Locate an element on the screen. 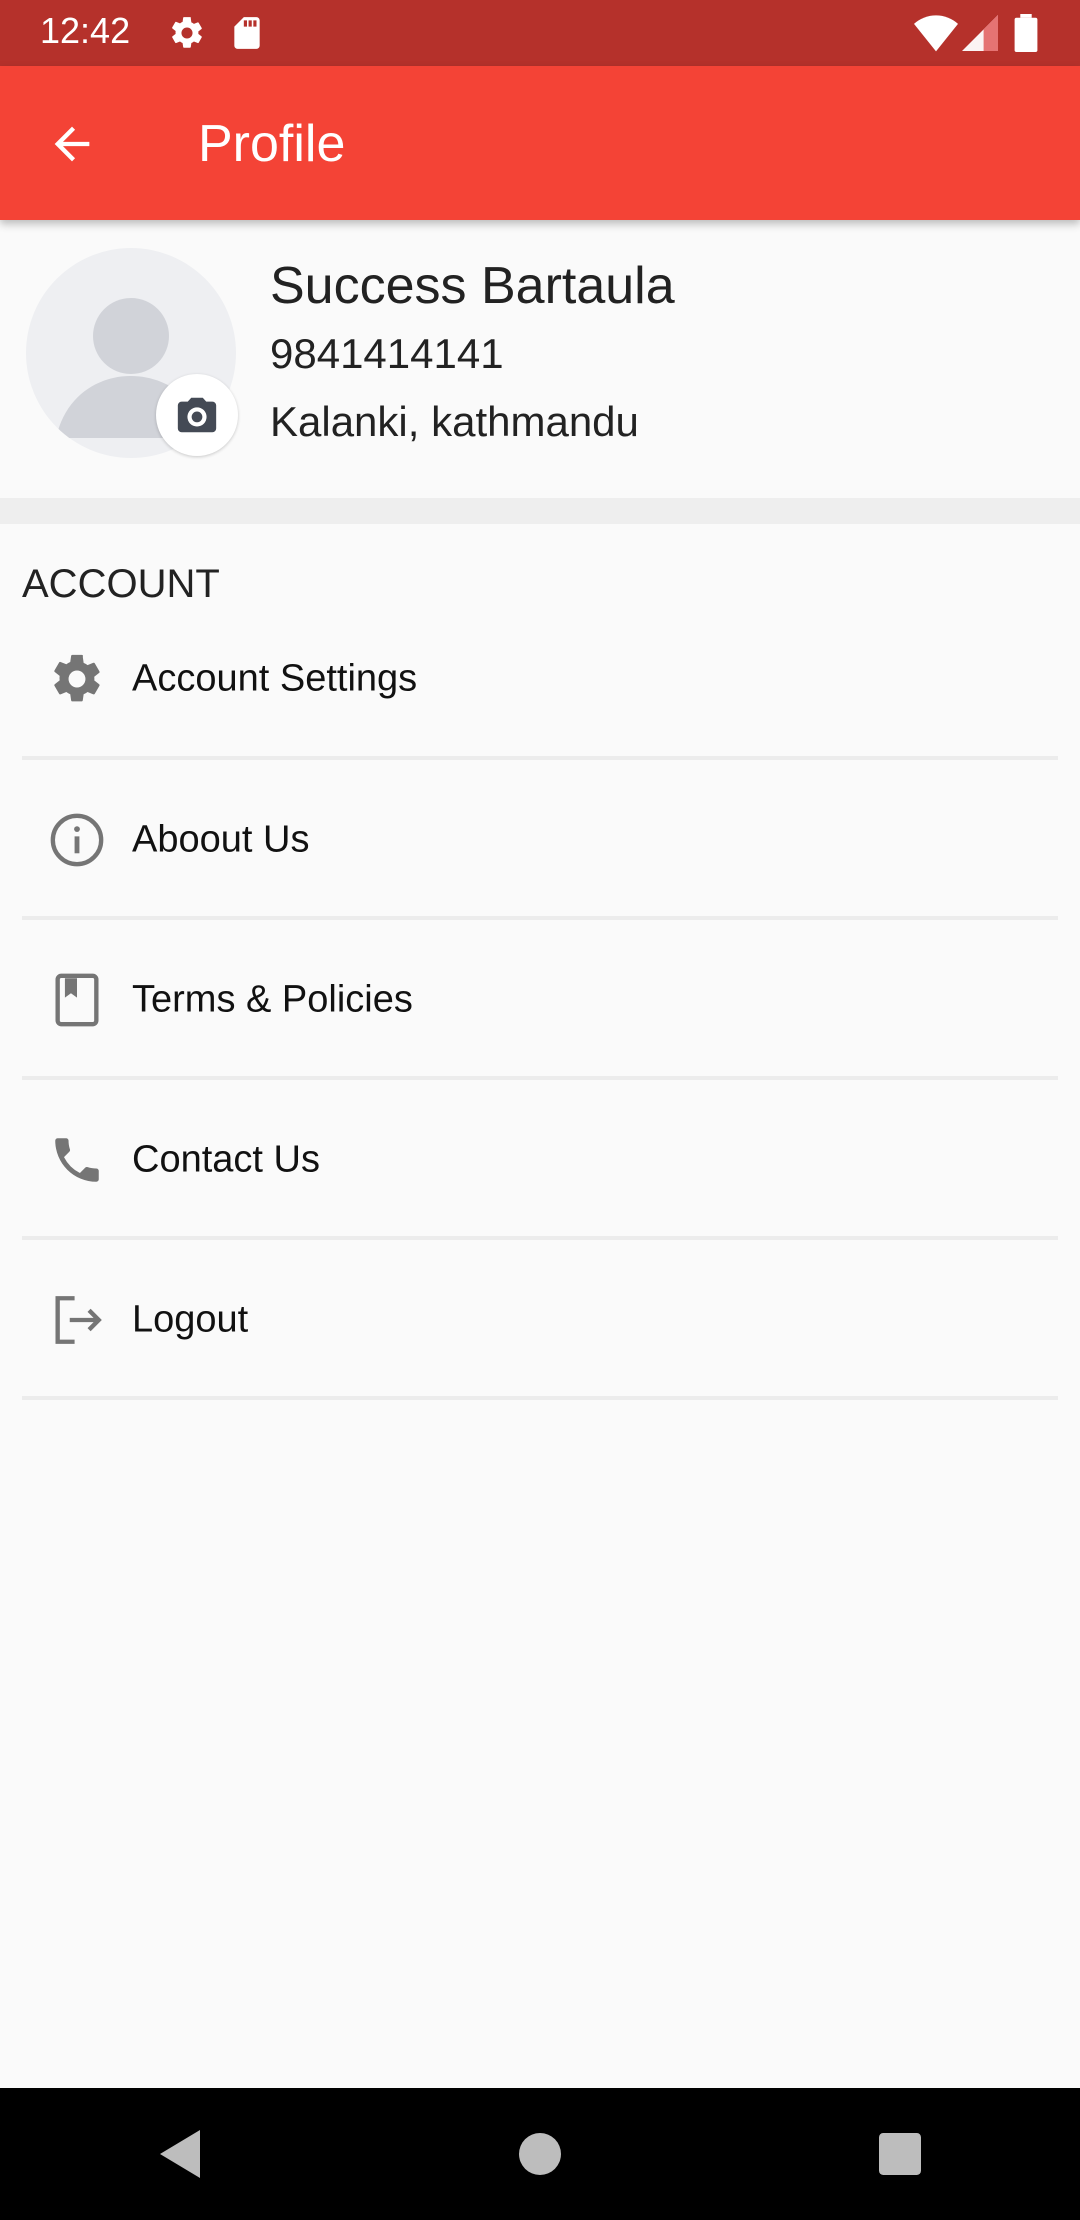 The image size is (1080, 2220). status-bar: 12:42 is located at coordinates (540, 33).